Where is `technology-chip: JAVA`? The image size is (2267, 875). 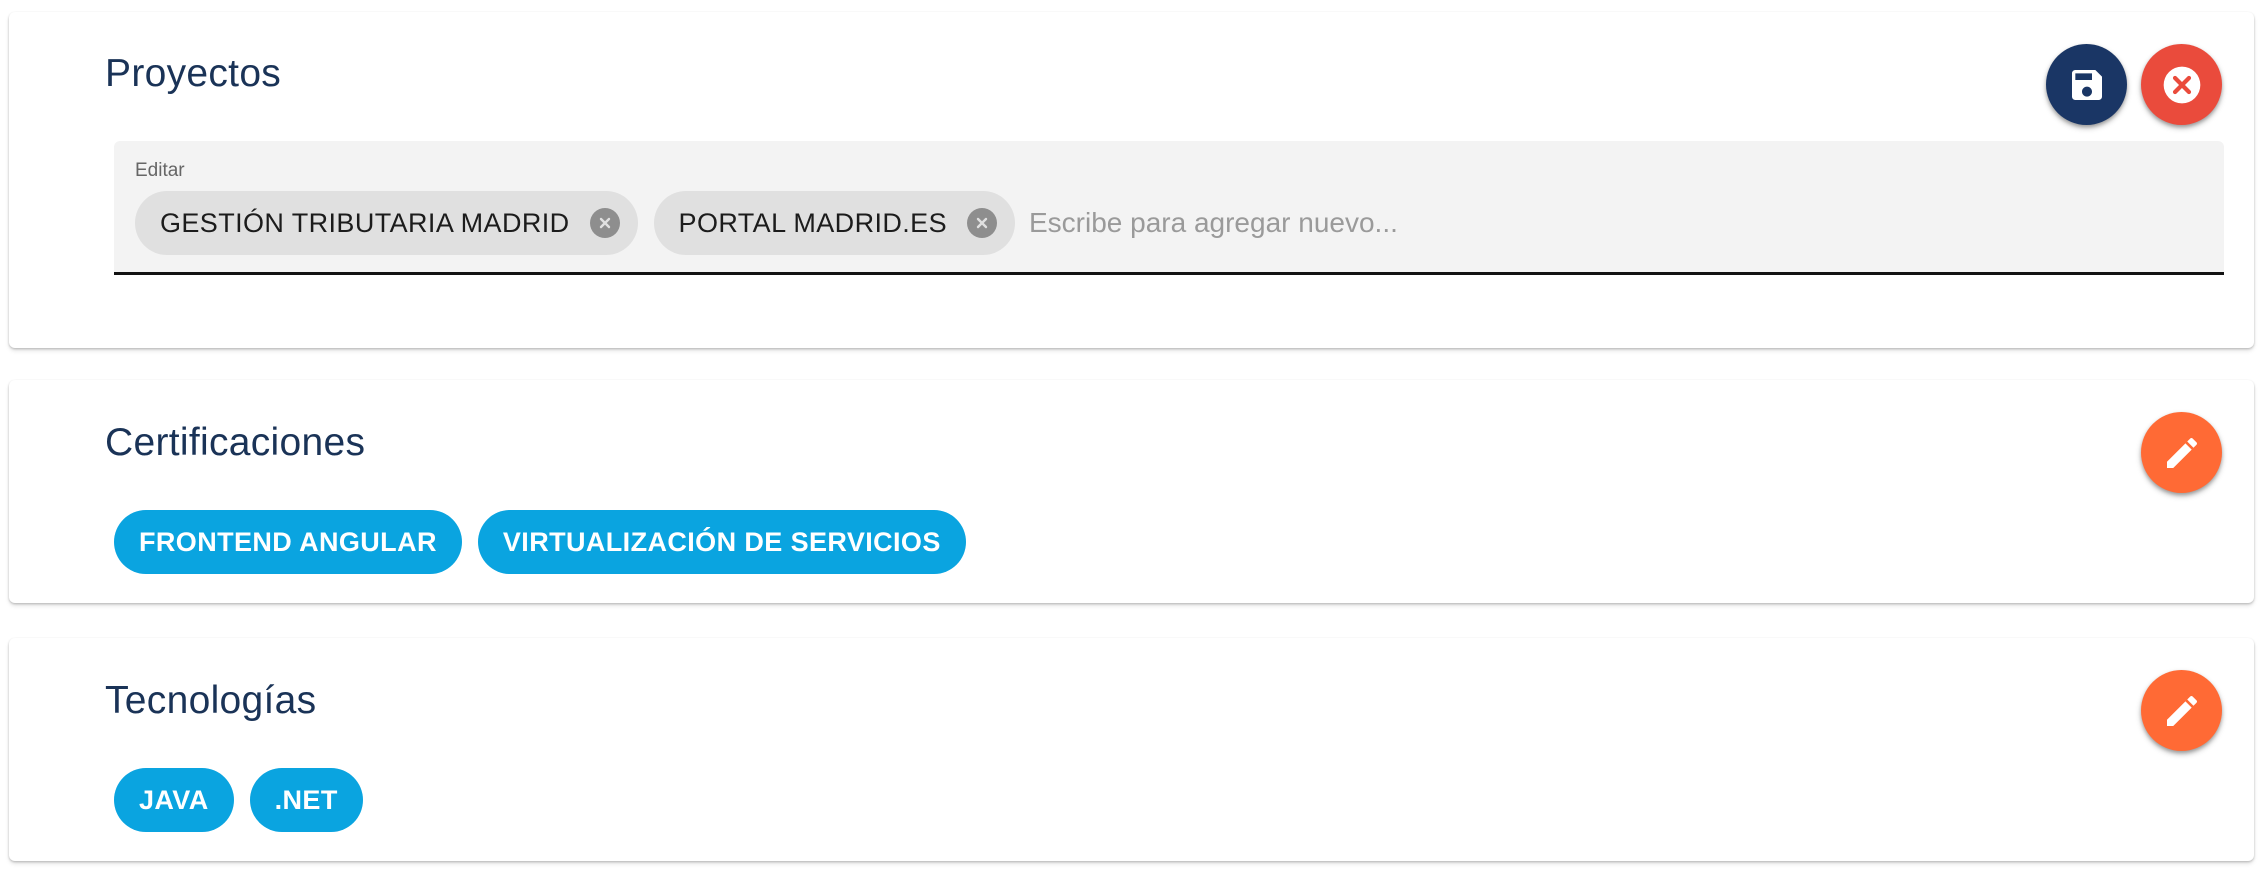
technology-chip: JAVA is located at coordinates (174, 800).